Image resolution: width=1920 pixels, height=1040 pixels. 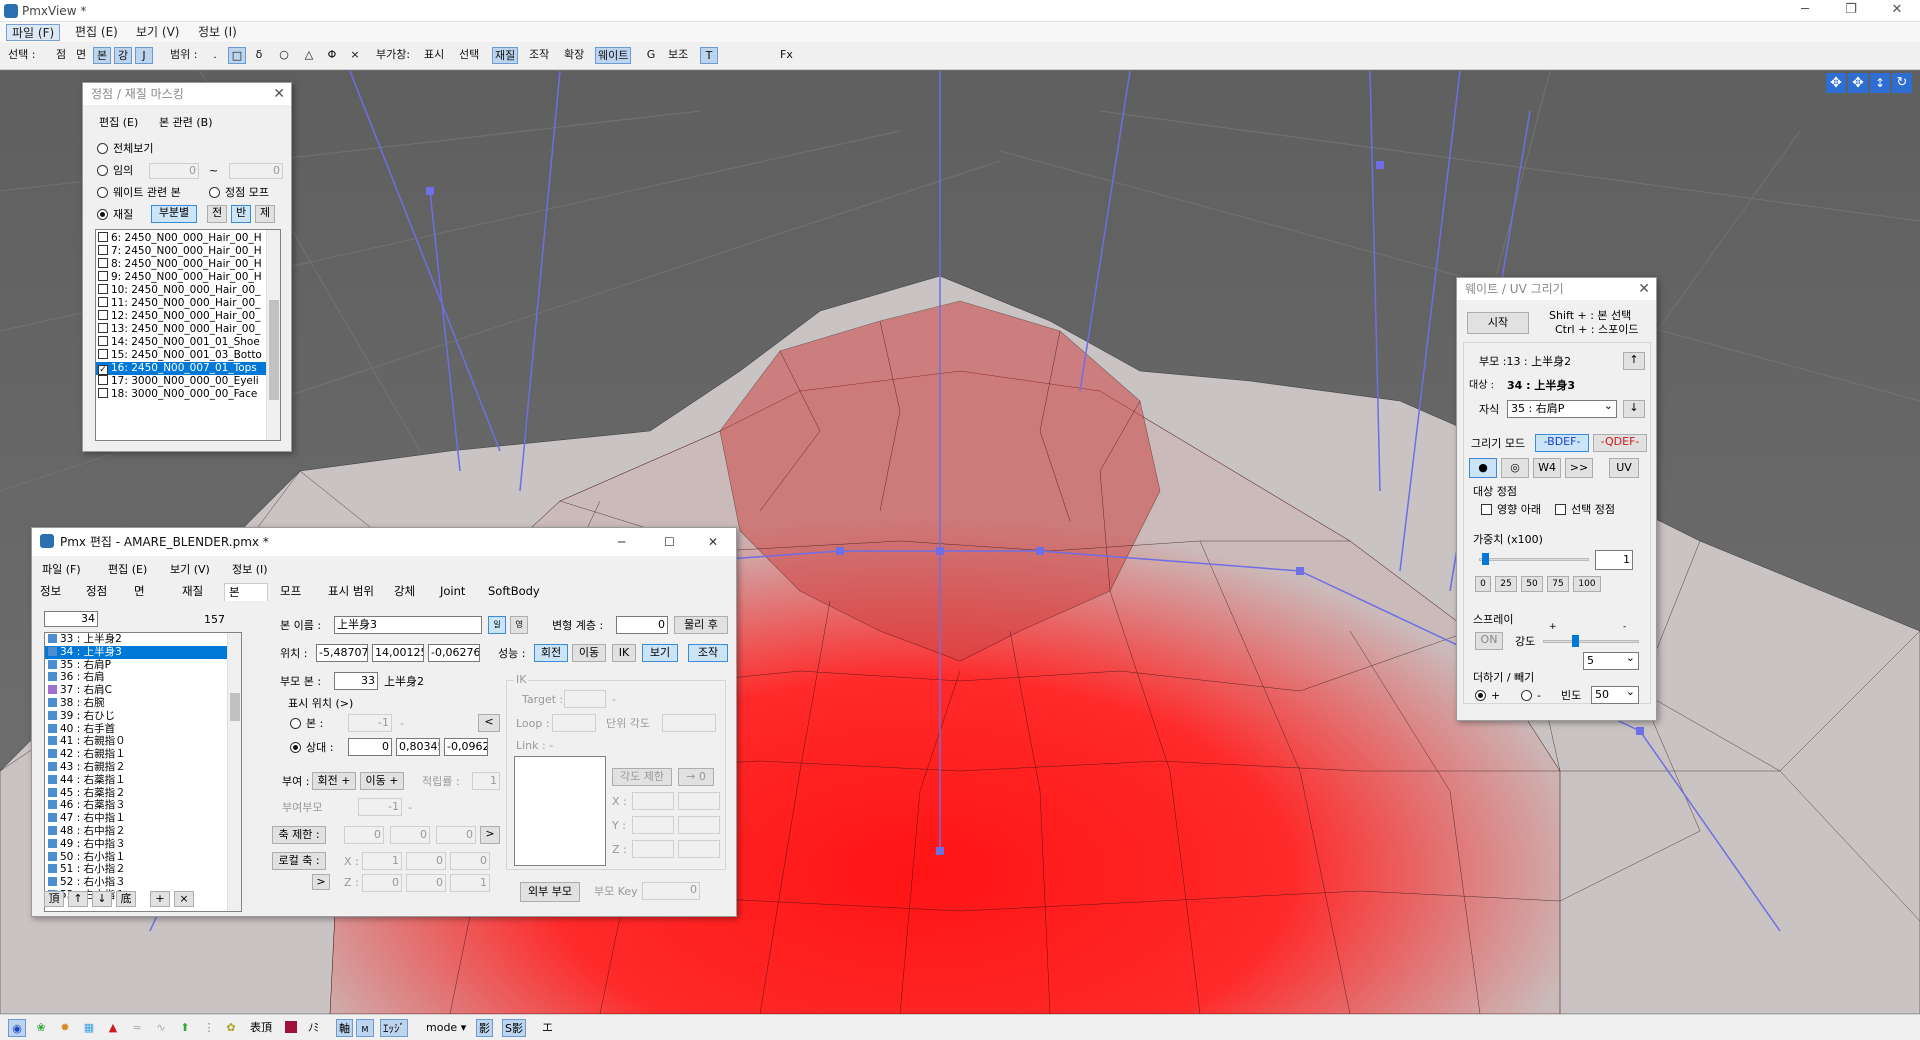 What do you see at coordinates (143, 780) in the screenshot?
I see `bone-list-item: 44 : 右薬指１` at bounding box center [143, 780].